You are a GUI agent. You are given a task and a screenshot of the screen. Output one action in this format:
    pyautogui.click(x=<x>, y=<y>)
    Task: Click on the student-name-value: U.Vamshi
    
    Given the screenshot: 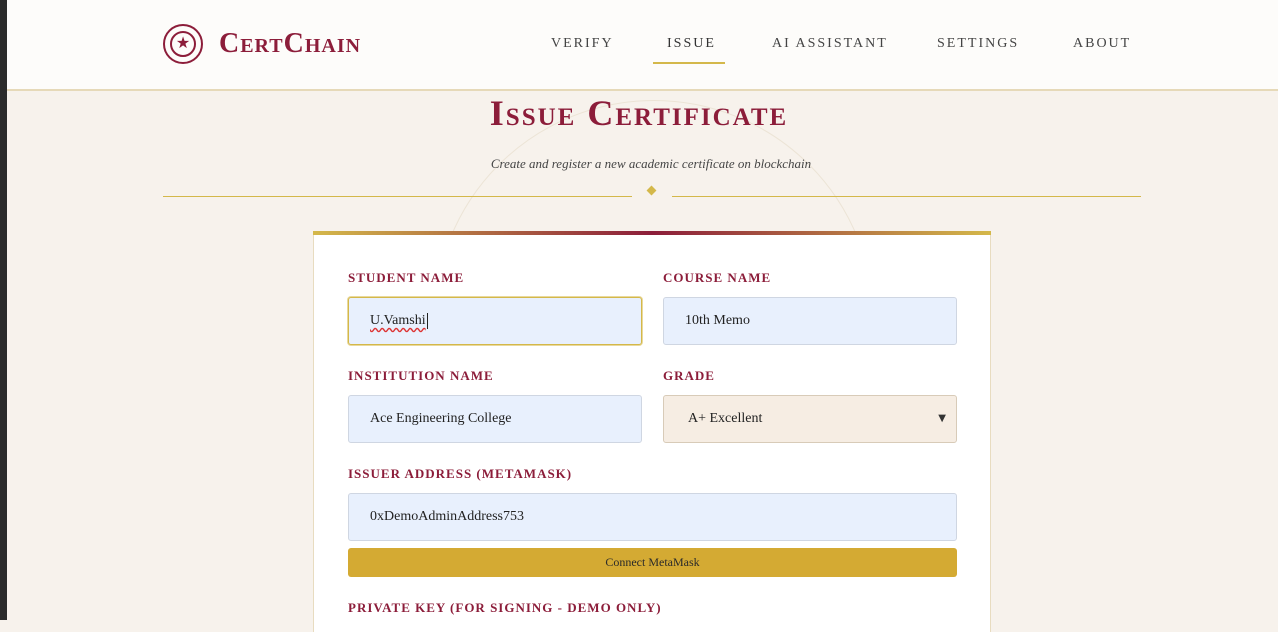 What is the action you would take?
    pyautogui.click(x=398, y=320)
    